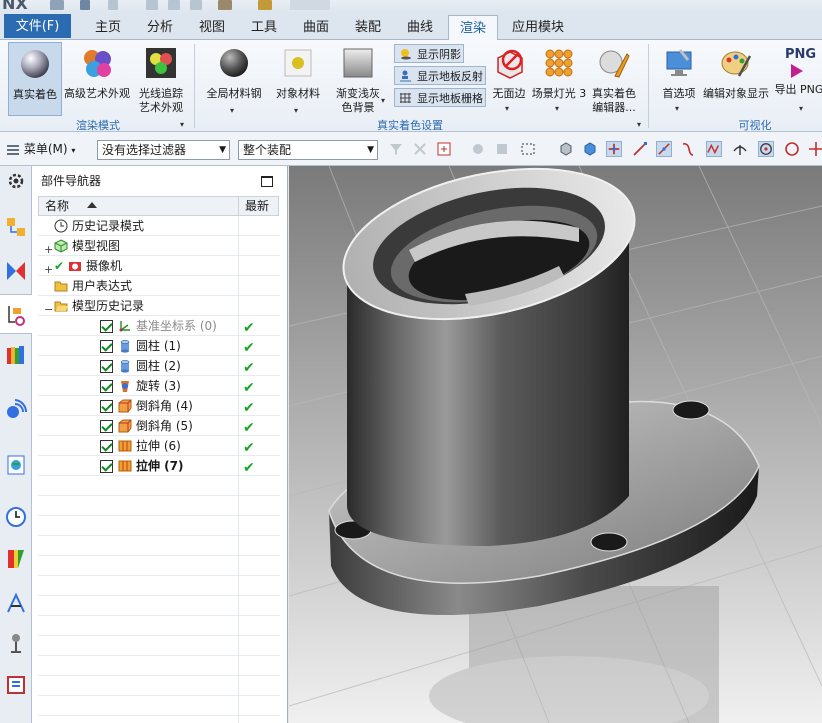  I want to click on cut-icon, so click(152, 5).